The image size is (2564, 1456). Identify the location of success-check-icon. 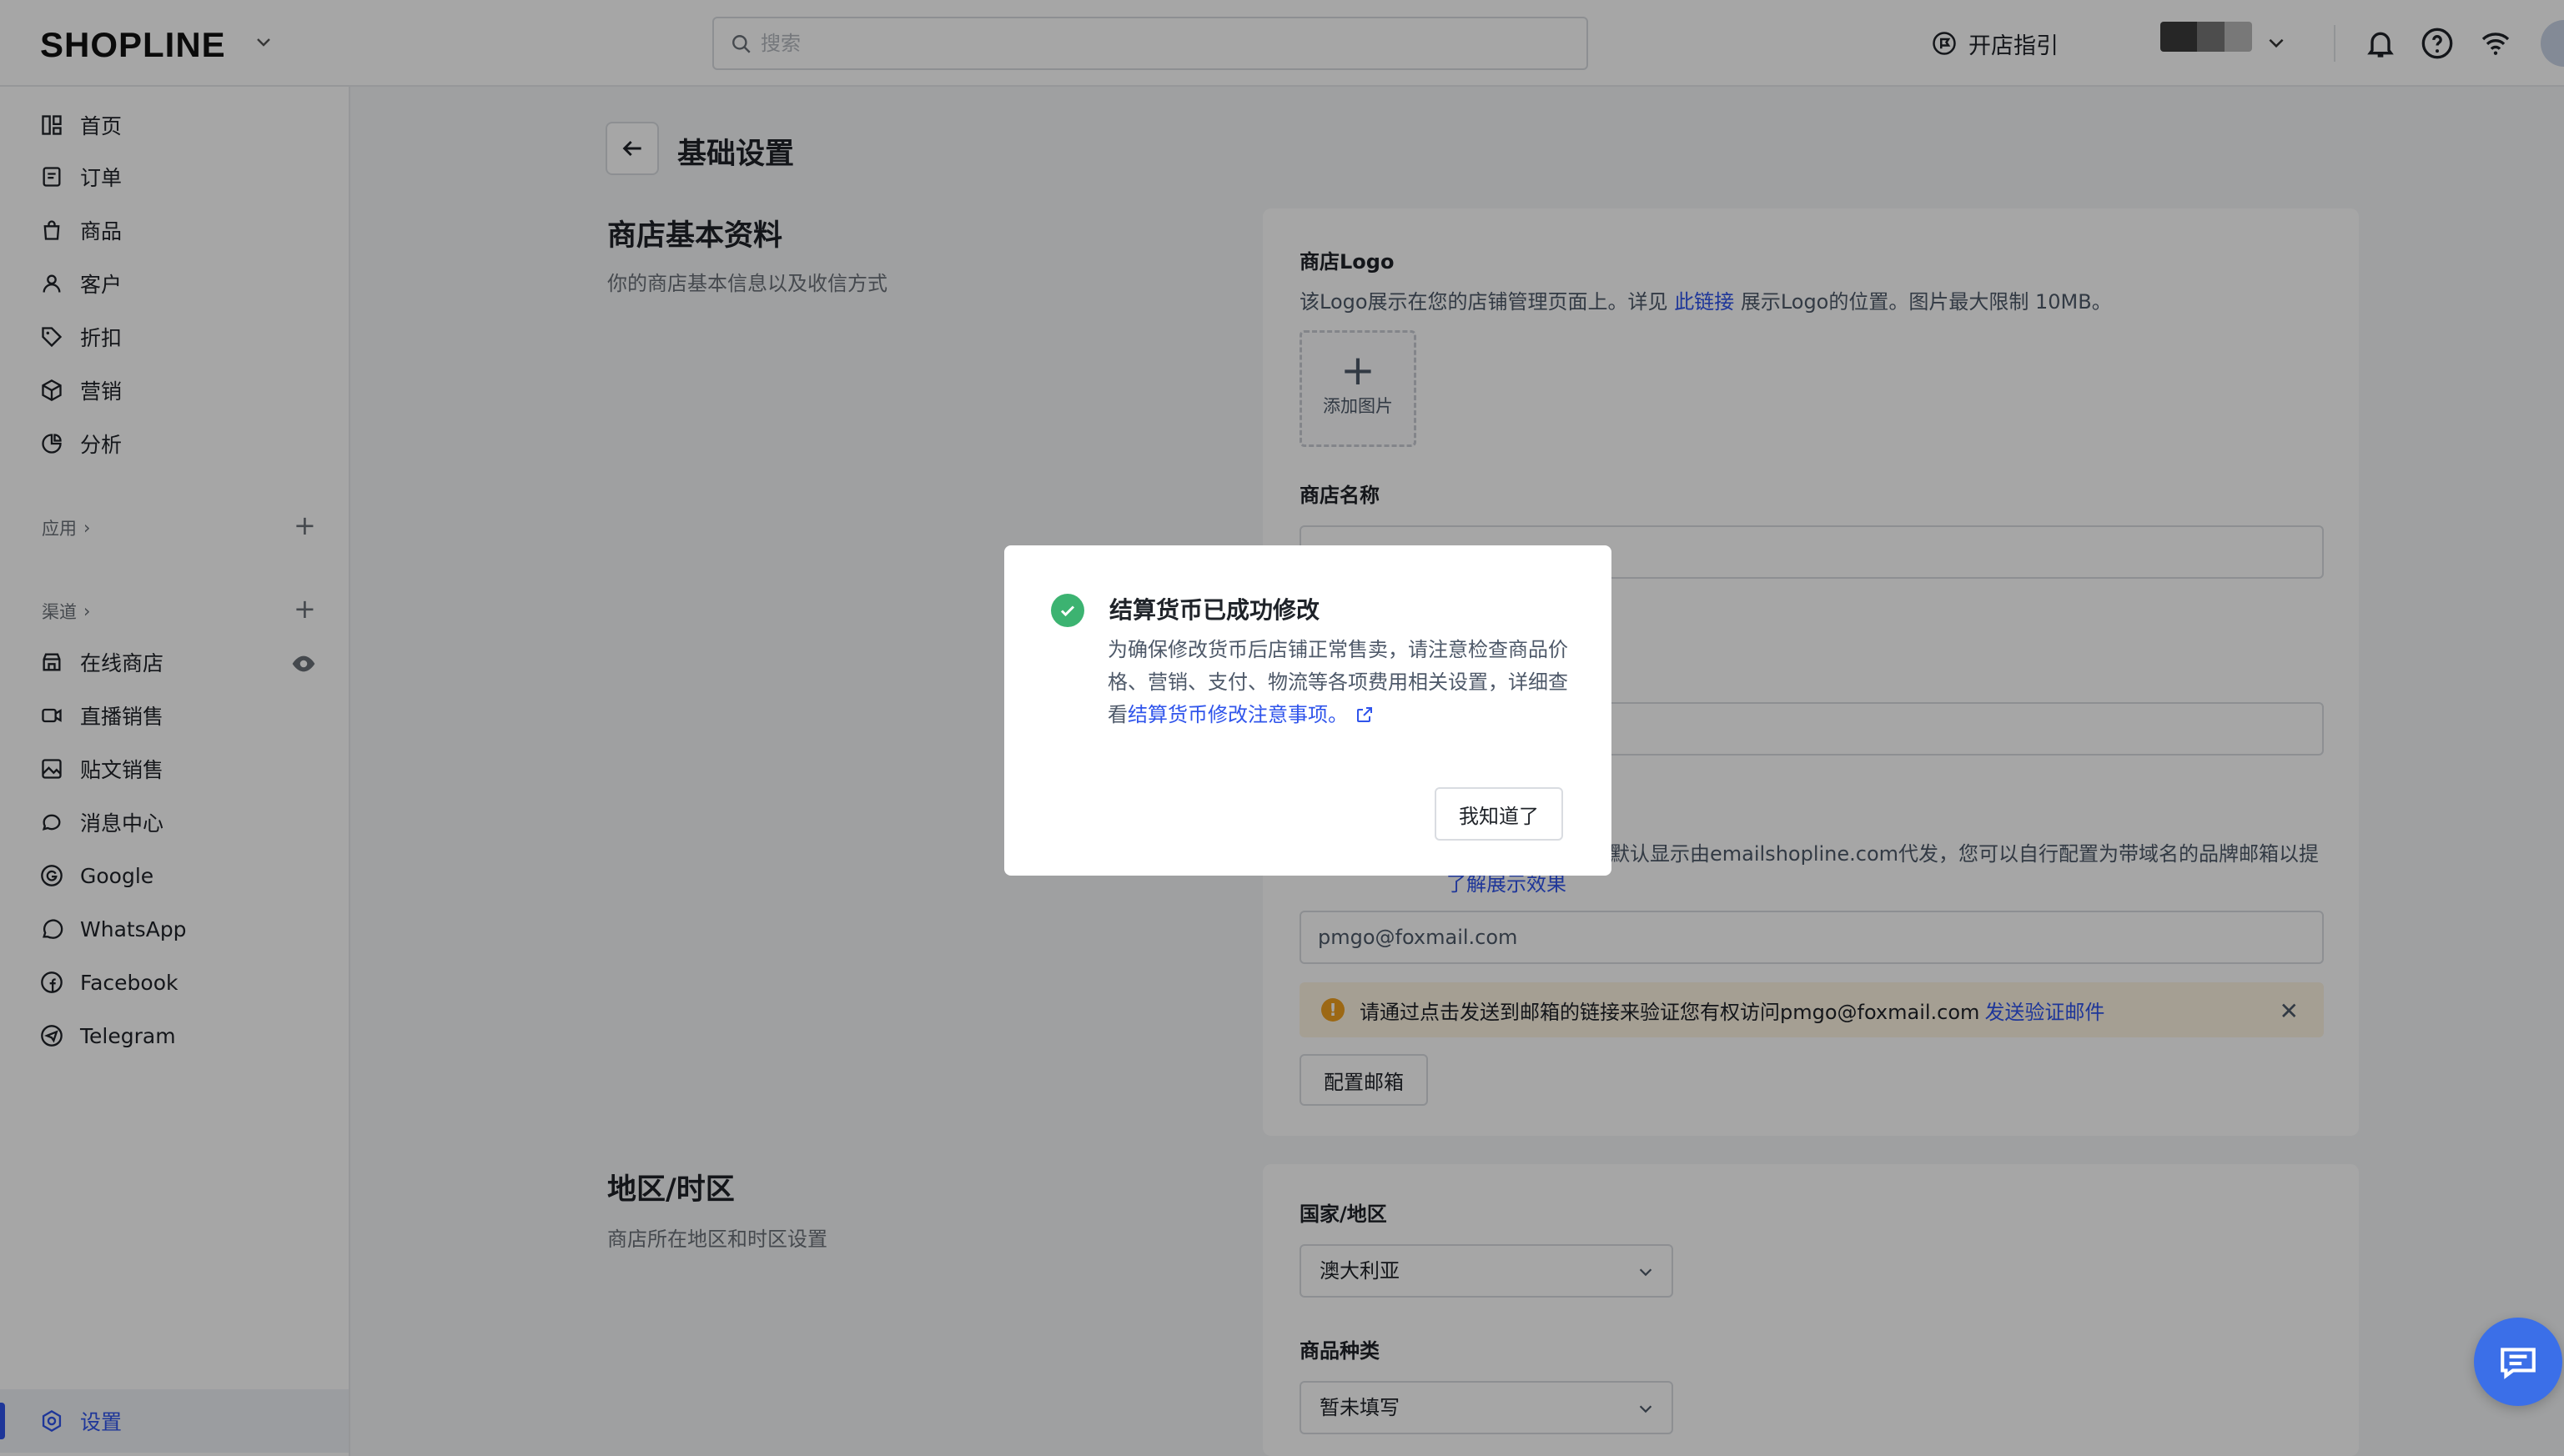
(1067, 610).